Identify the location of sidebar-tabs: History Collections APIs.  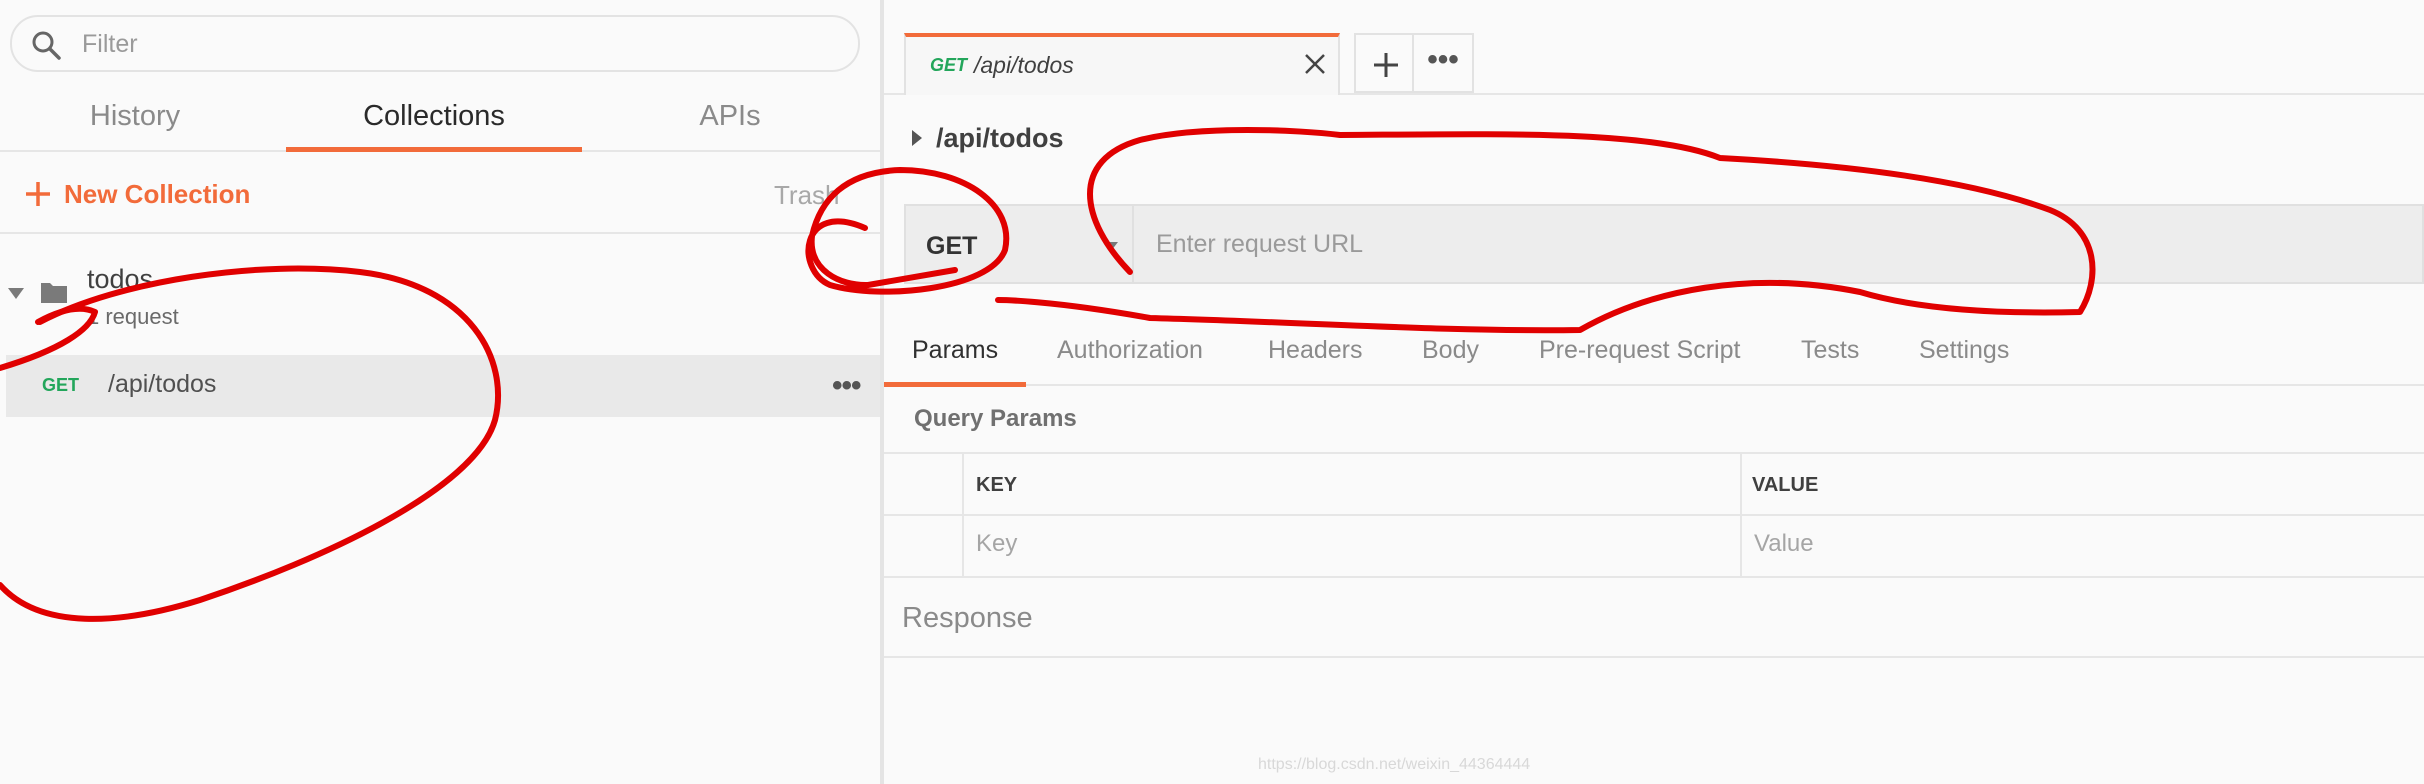
(441, 120).